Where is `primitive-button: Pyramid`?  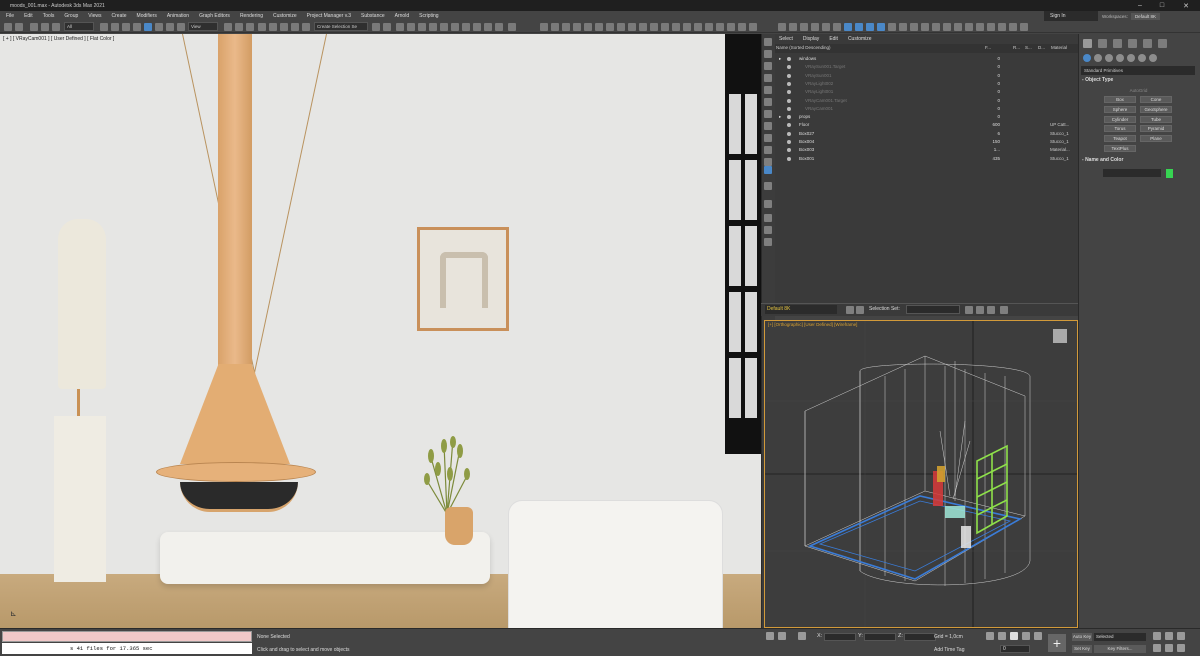 primitive-button: Pyramid is located at coordinates (1156, 129).